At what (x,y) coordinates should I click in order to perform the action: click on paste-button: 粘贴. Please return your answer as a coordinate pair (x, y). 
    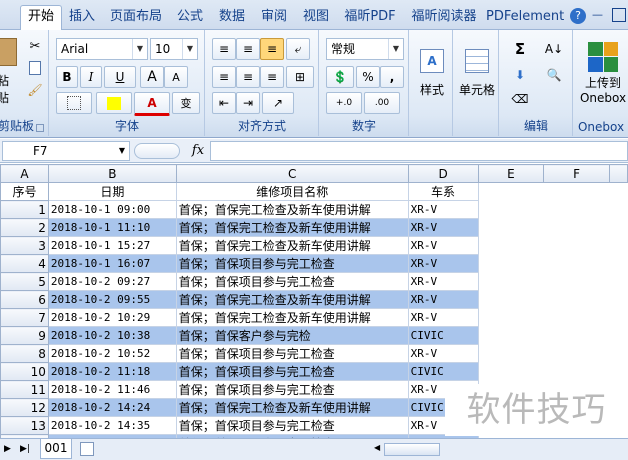
    Looking at the image, I should click on (10, 72).